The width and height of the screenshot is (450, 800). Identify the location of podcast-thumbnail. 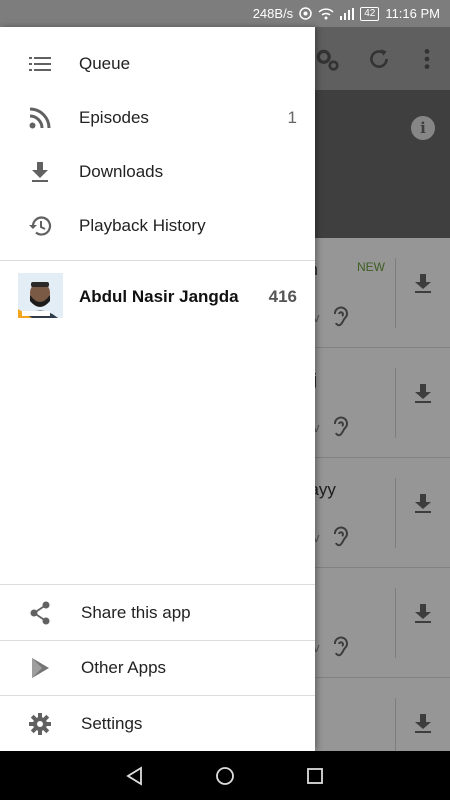
(40, 295).